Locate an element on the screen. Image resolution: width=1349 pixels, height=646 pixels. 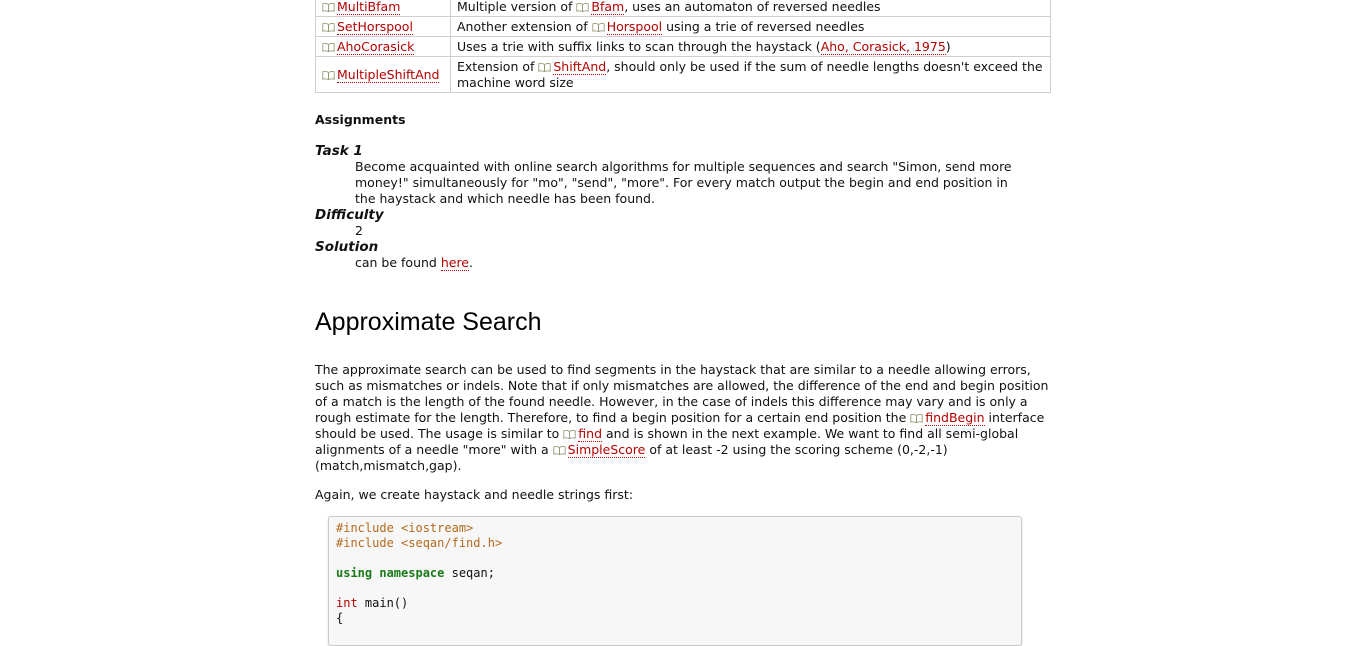
desc-text: ) is located at coordinates (948, 46).